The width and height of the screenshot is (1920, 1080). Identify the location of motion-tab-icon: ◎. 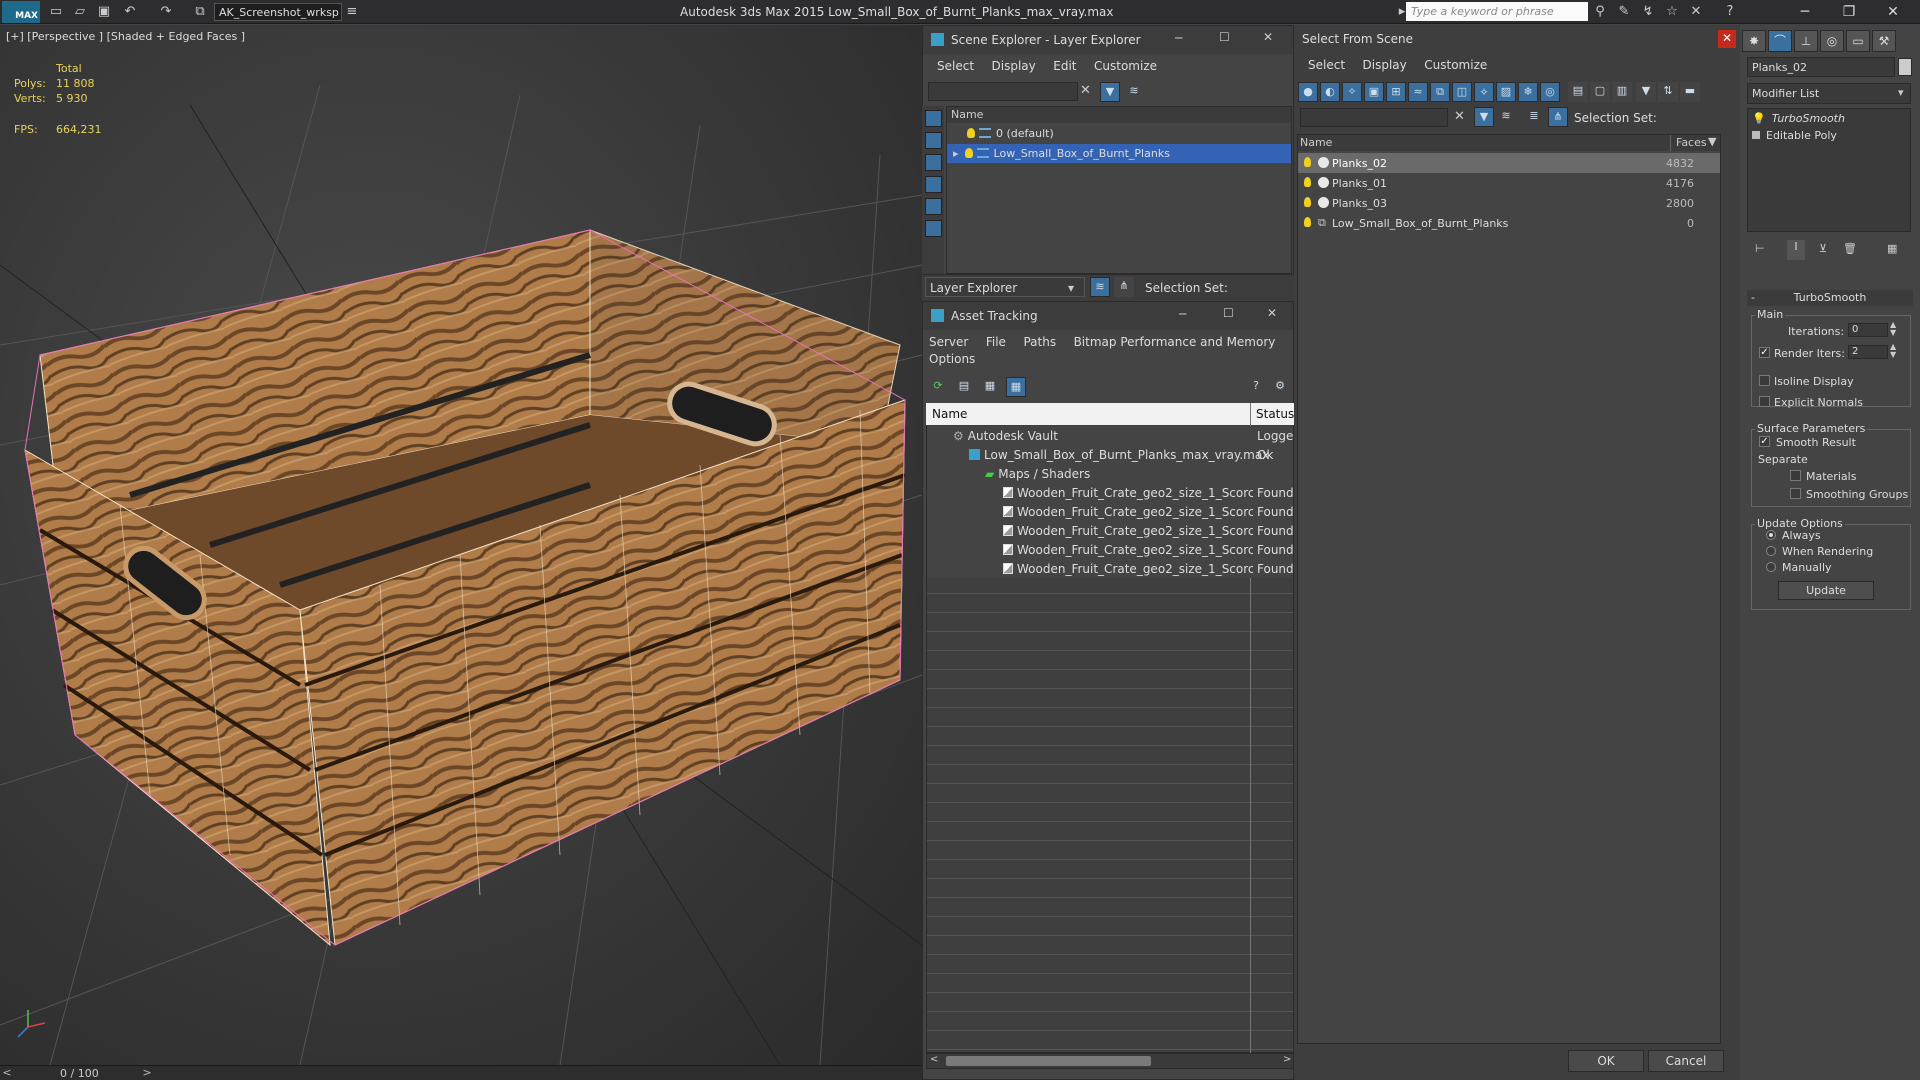
(1832, 41).